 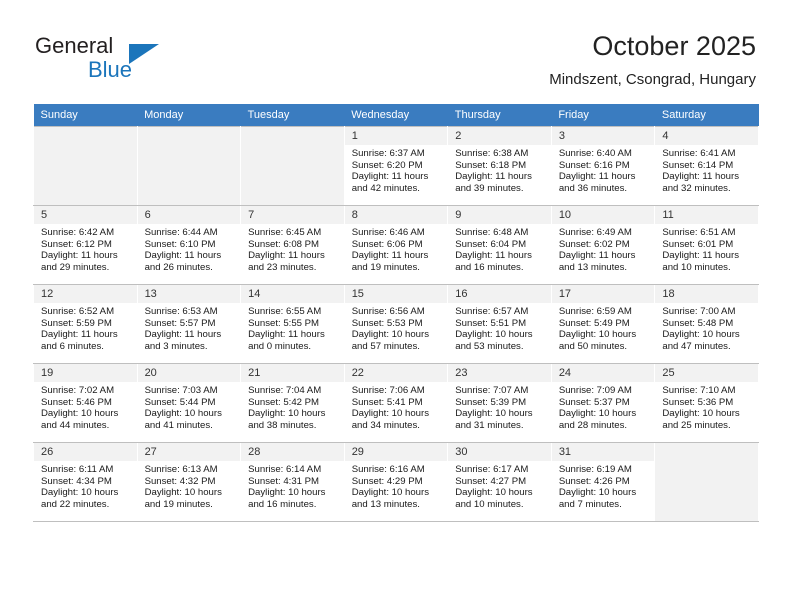 What do you see at coordinates (292, 115) in the screenshot?
I see `weekday-header-tuesday: Tuesday` at bounding box center [292, 115].